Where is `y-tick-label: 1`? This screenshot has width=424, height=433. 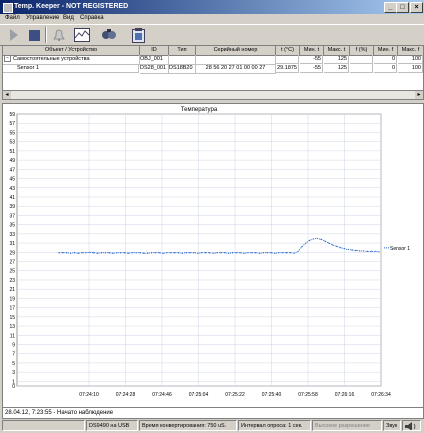 y-tick-label: 1 is located at coordinates (13, 382).